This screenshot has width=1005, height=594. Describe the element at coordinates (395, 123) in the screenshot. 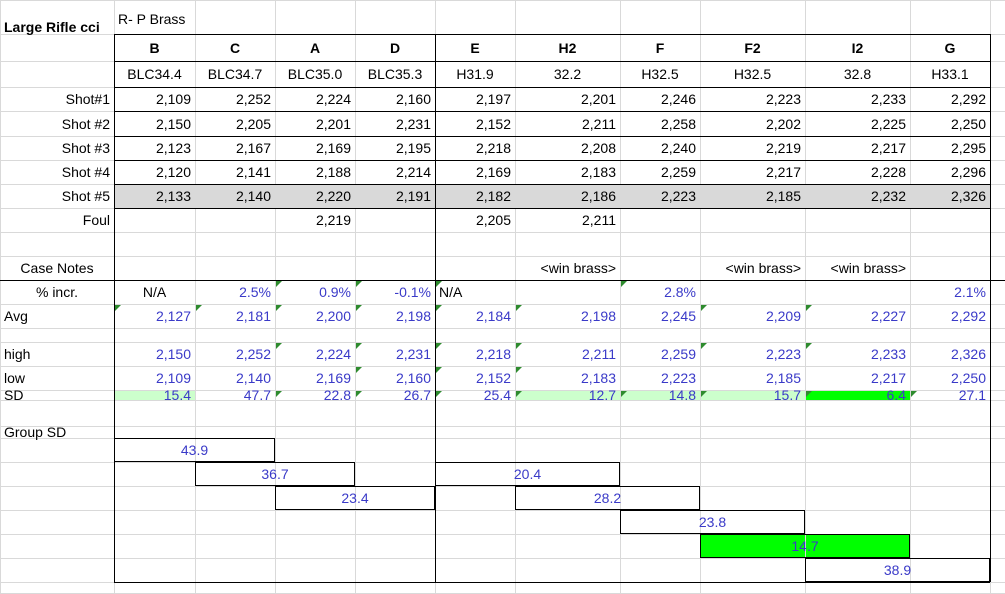

I see `shot-value: 2,231` at that location.